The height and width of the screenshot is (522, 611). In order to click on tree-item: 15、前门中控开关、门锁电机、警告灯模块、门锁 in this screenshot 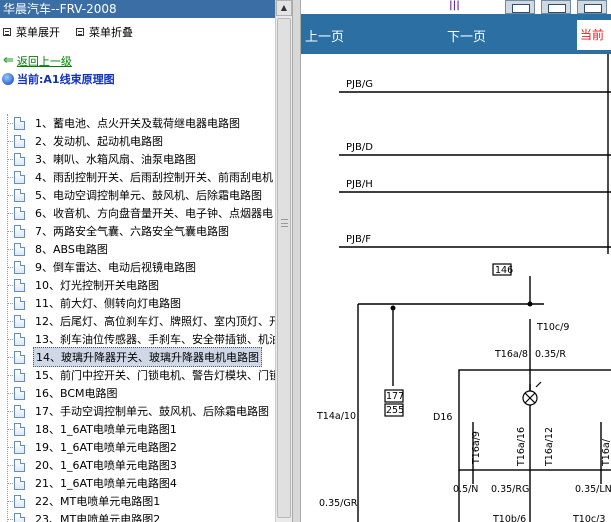, I will do `click(140, 375)`.